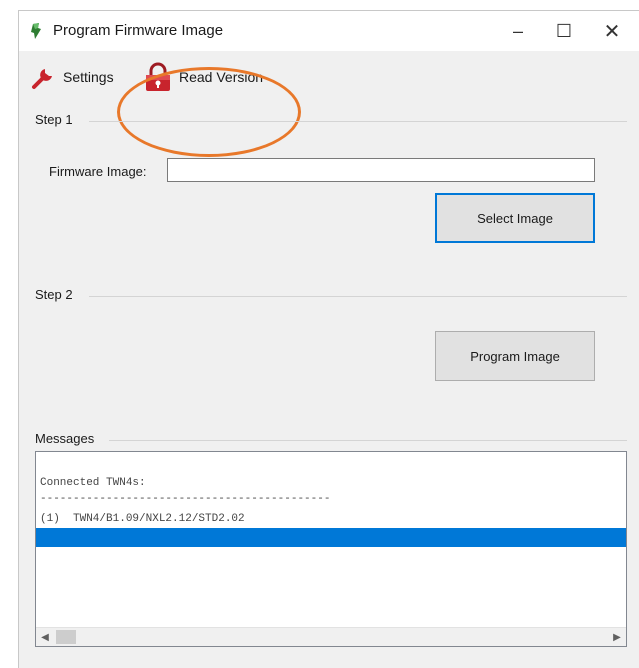 The height and width of the screenshot is (668, 639). Describe the element at coordinates (331, 537) in the screenshot. I see `selected-message-row` at that location.